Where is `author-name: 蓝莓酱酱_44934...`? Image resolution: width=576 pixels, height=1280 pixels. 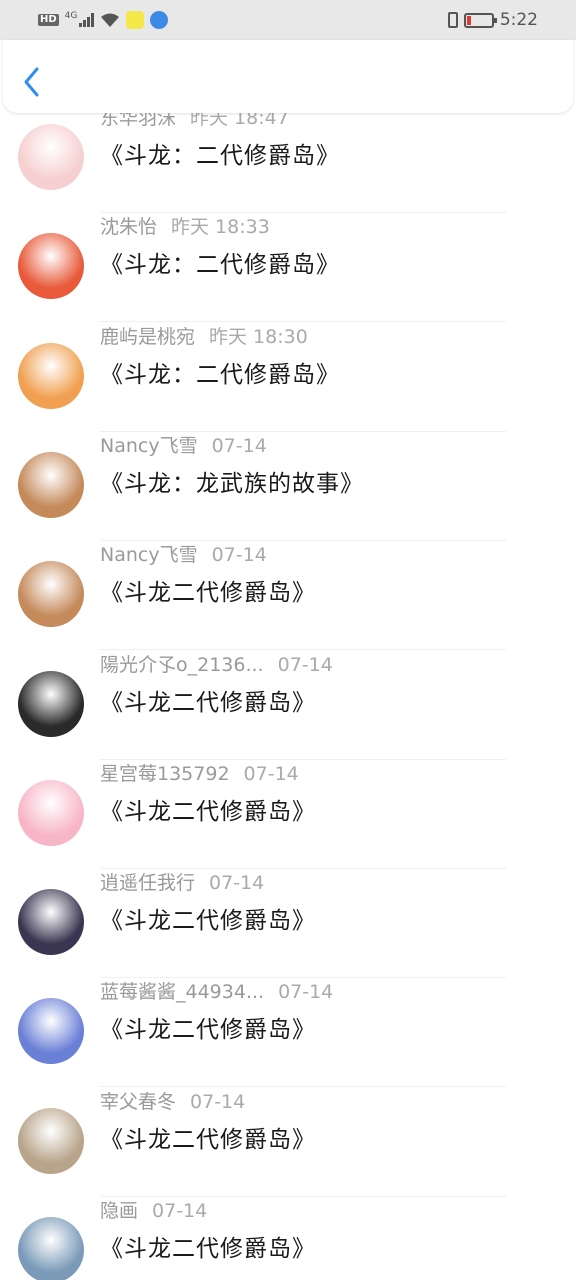
author-name: 蓝莓酱酱_44934... is located at coordinates (182, 992).